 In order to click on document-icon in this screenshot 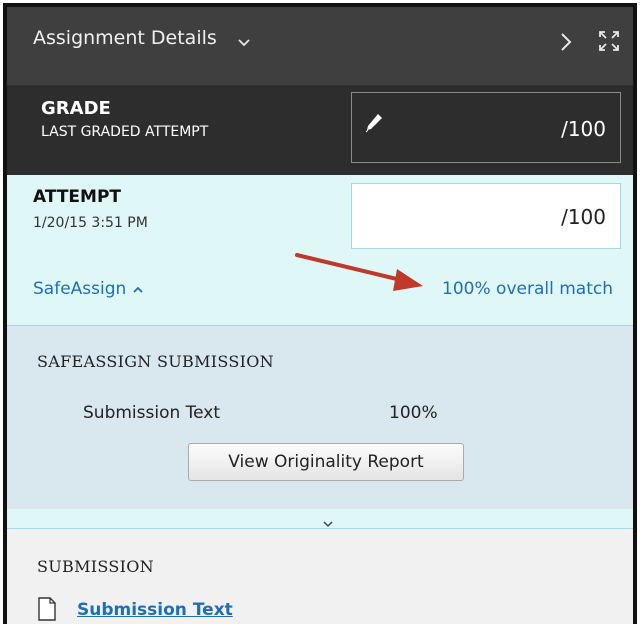, I will do `click(47, 610)`.